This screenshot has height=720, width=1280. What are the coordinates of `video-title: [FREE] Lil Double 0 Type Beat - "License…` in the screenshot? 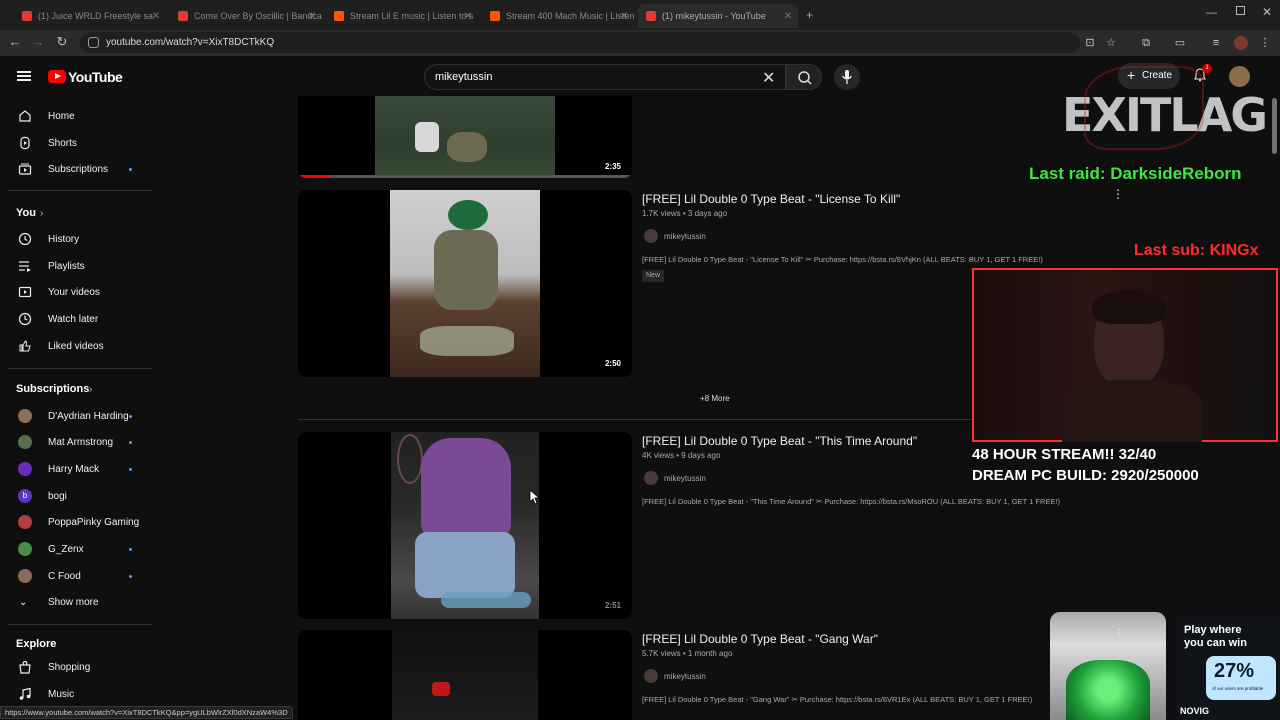 It's located at (771, 199).